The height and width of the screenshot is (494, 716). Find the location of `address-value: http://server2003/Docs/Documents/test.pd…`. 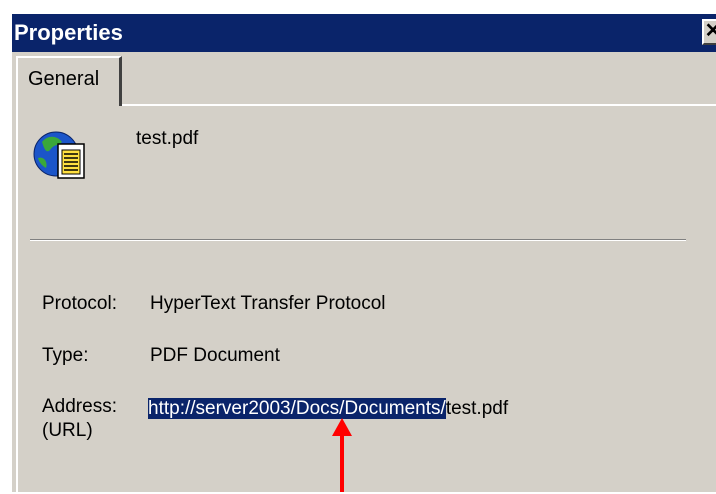

address-value: http://server2003/Docs/Documents/test.pd… is located at coordinates (328, 409).